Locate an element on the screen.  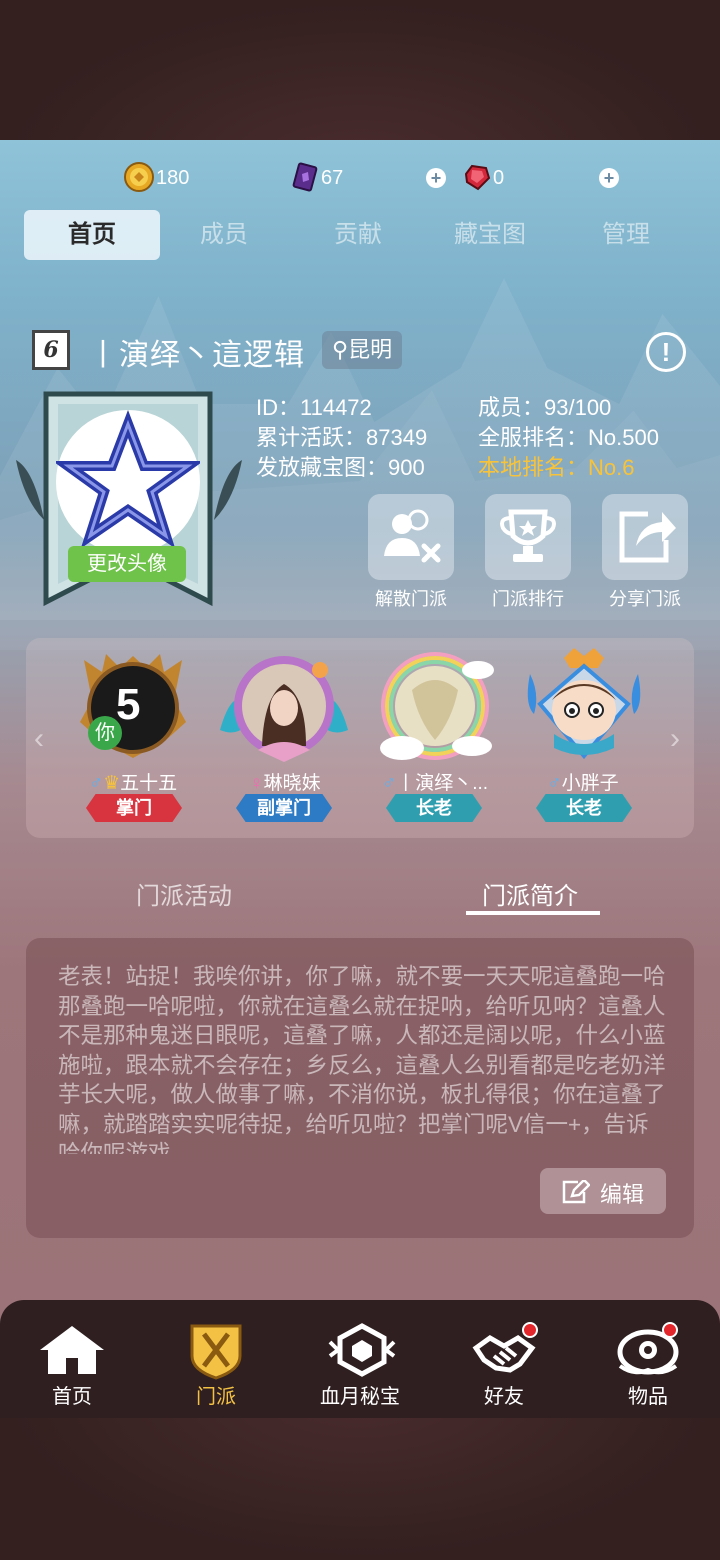
friends-notification-badge is located at coordinates (530, 1330).